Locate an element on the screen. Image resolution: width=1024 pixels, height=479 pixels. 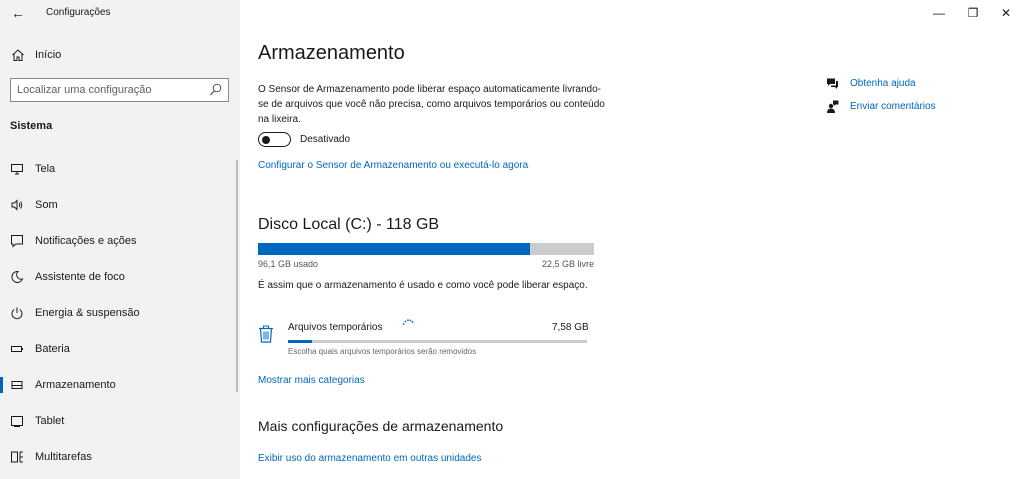
sidebar-item-energia: Energia & suspensão is located at coordinates (118, 313).